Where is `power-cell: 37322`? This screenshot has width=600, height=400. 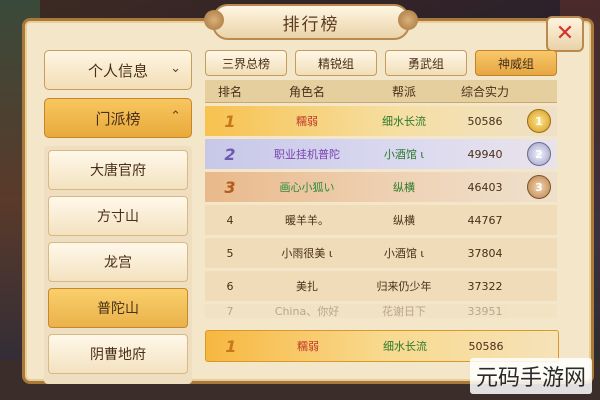 power-cell: 37322 is located at coordinates (485, 286).